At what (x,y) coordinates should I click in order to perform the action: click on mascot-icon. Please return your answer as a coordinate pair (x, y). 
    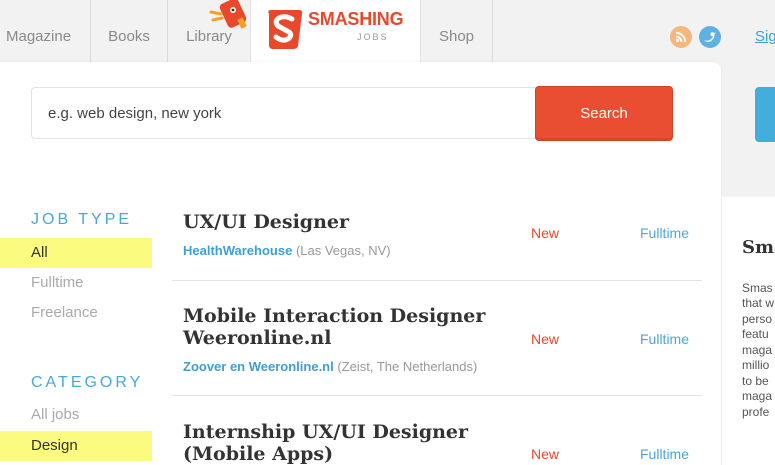
    Looking at the image, I should click on (228, 14).